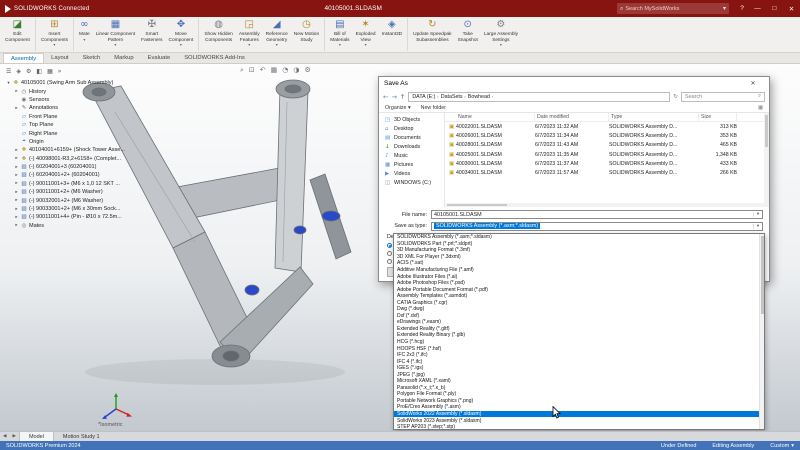 This screenshot has width=800, height=450. What do you see at coordinates (411, 182) in the screenshot?
I see `sidebar-place-item: ◫ WINDOWS (C:)` at bounding box center [411, 182].